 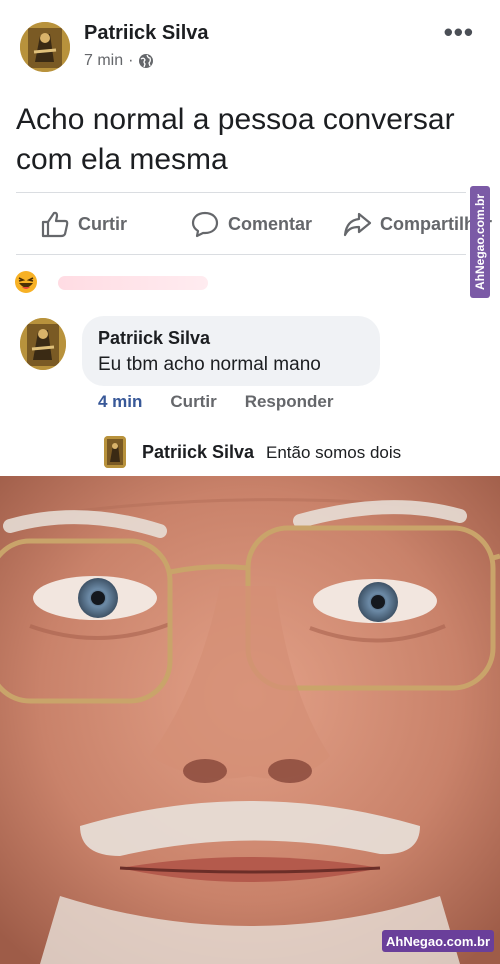 What do you see at coordinates (26, 282) in the screenshot?
I see `haha-icon` at bounding box center [26, 282].